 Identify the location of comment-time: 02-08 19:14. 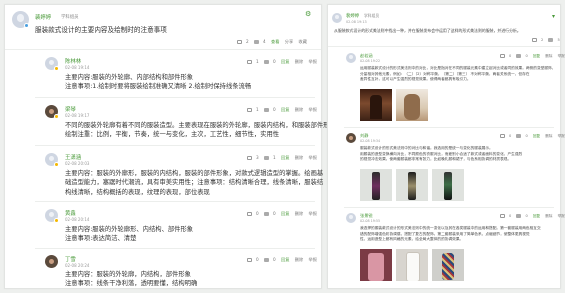
(77, 67).